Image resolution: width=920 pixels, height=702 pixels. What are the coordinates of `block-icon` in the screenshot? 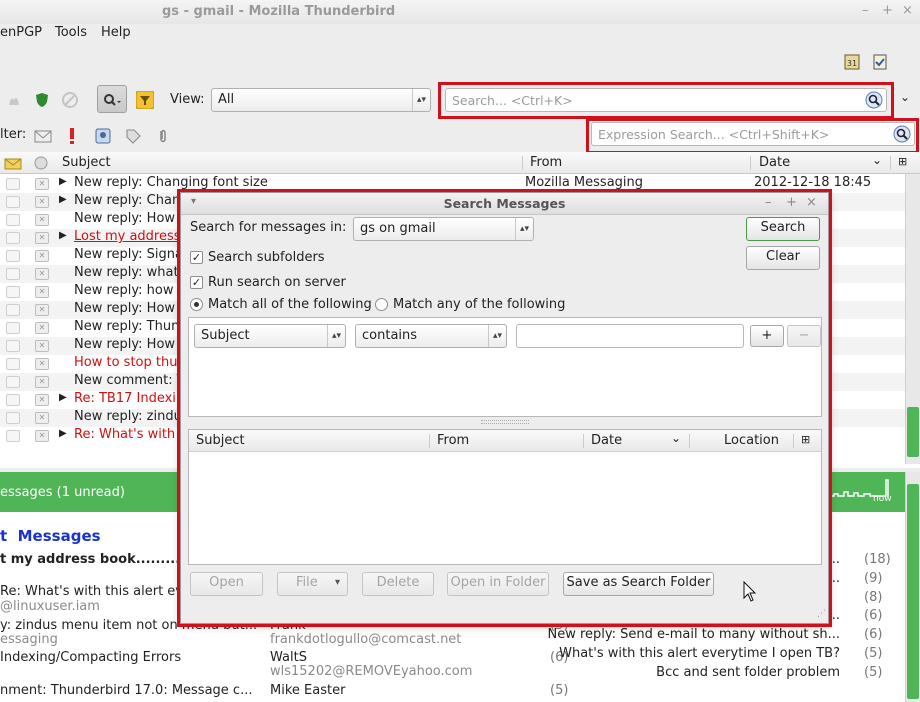 It's located at (70, 100).